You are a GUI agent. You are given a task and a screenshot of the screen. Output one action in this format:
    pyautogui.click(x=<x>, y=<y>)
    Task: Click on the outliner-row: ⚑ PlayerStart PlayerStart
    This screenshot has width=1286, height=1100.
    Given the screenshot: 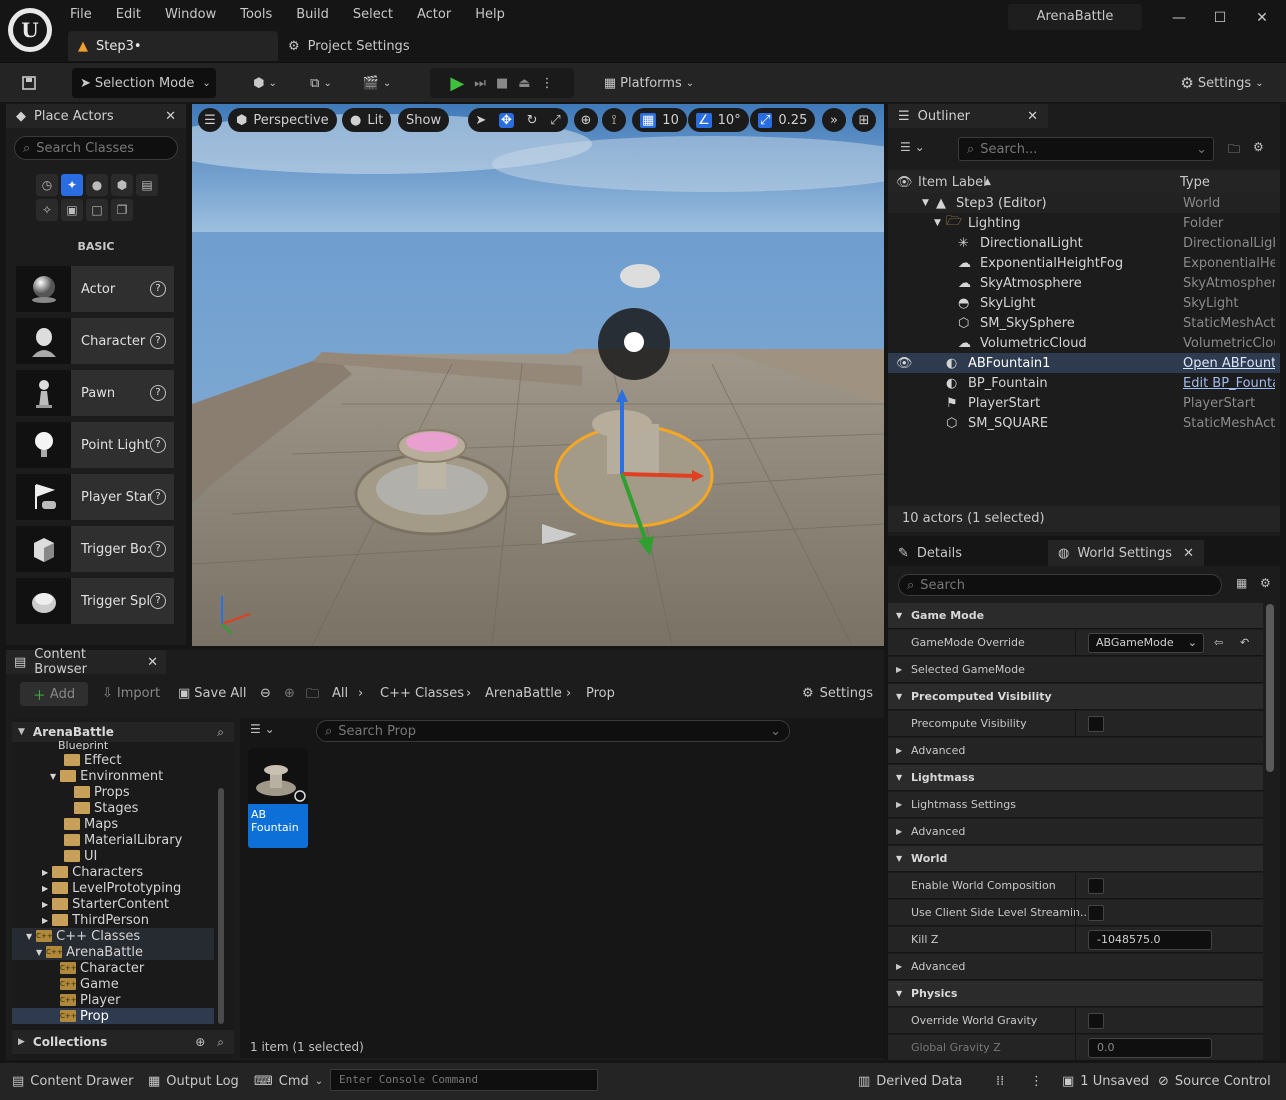 What is the action you would take?
    pyautogui.click(x=1084, y=403)
    